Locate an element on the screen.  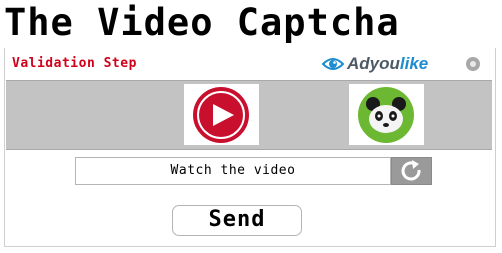
adyoulike-logo: Adyoulike is located at coordinates (375, 64).